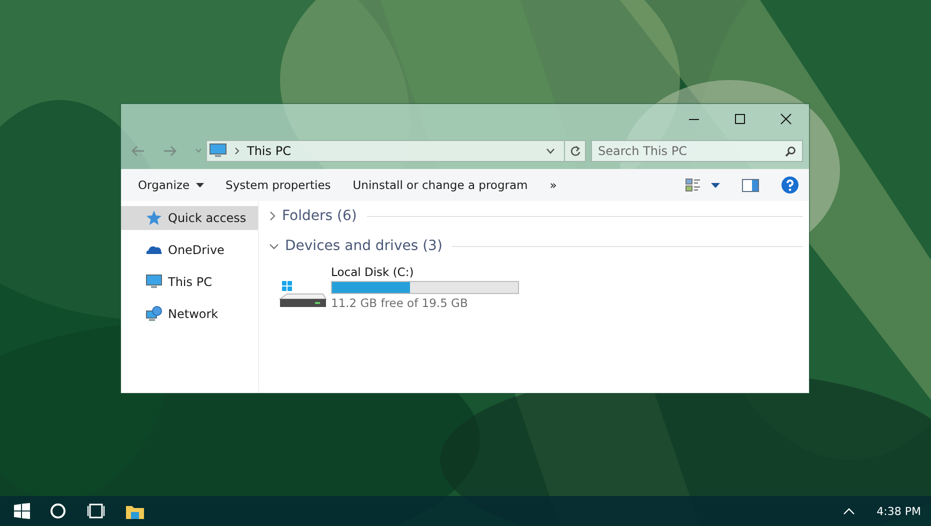 This screenshot has height=526, width=931. Describe the element at coordinates (200, 185) in the screenshot. I see `caret-icon` at that location.